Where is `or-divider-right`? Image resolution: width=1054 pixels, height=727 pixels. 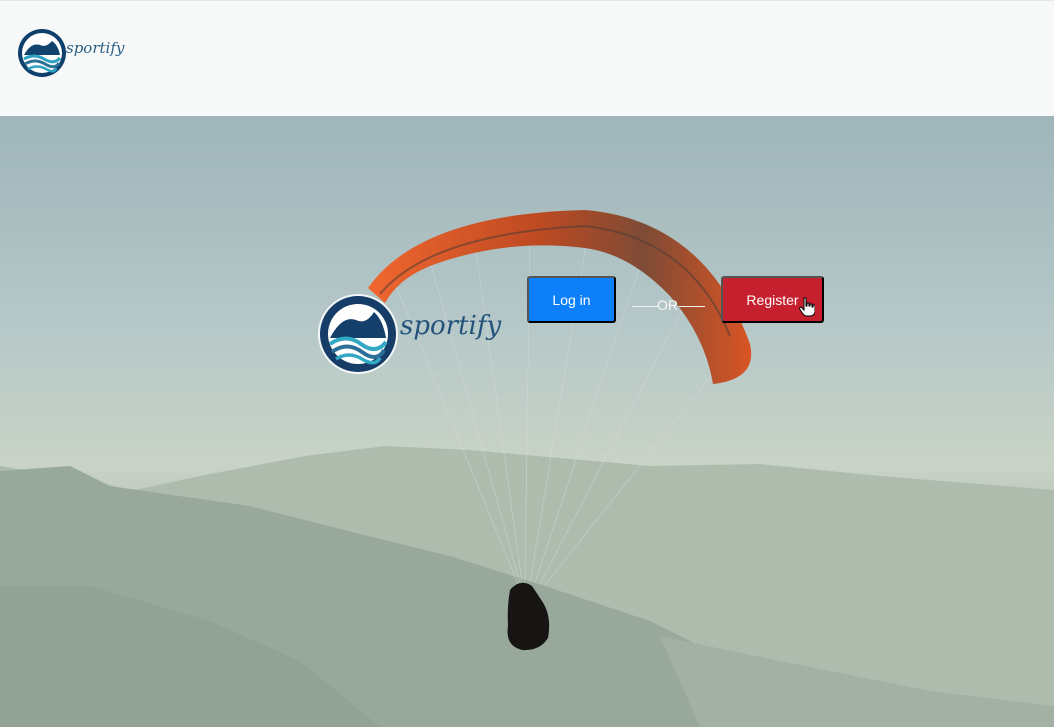
or-divider-right is located at coordinates (692, 306).